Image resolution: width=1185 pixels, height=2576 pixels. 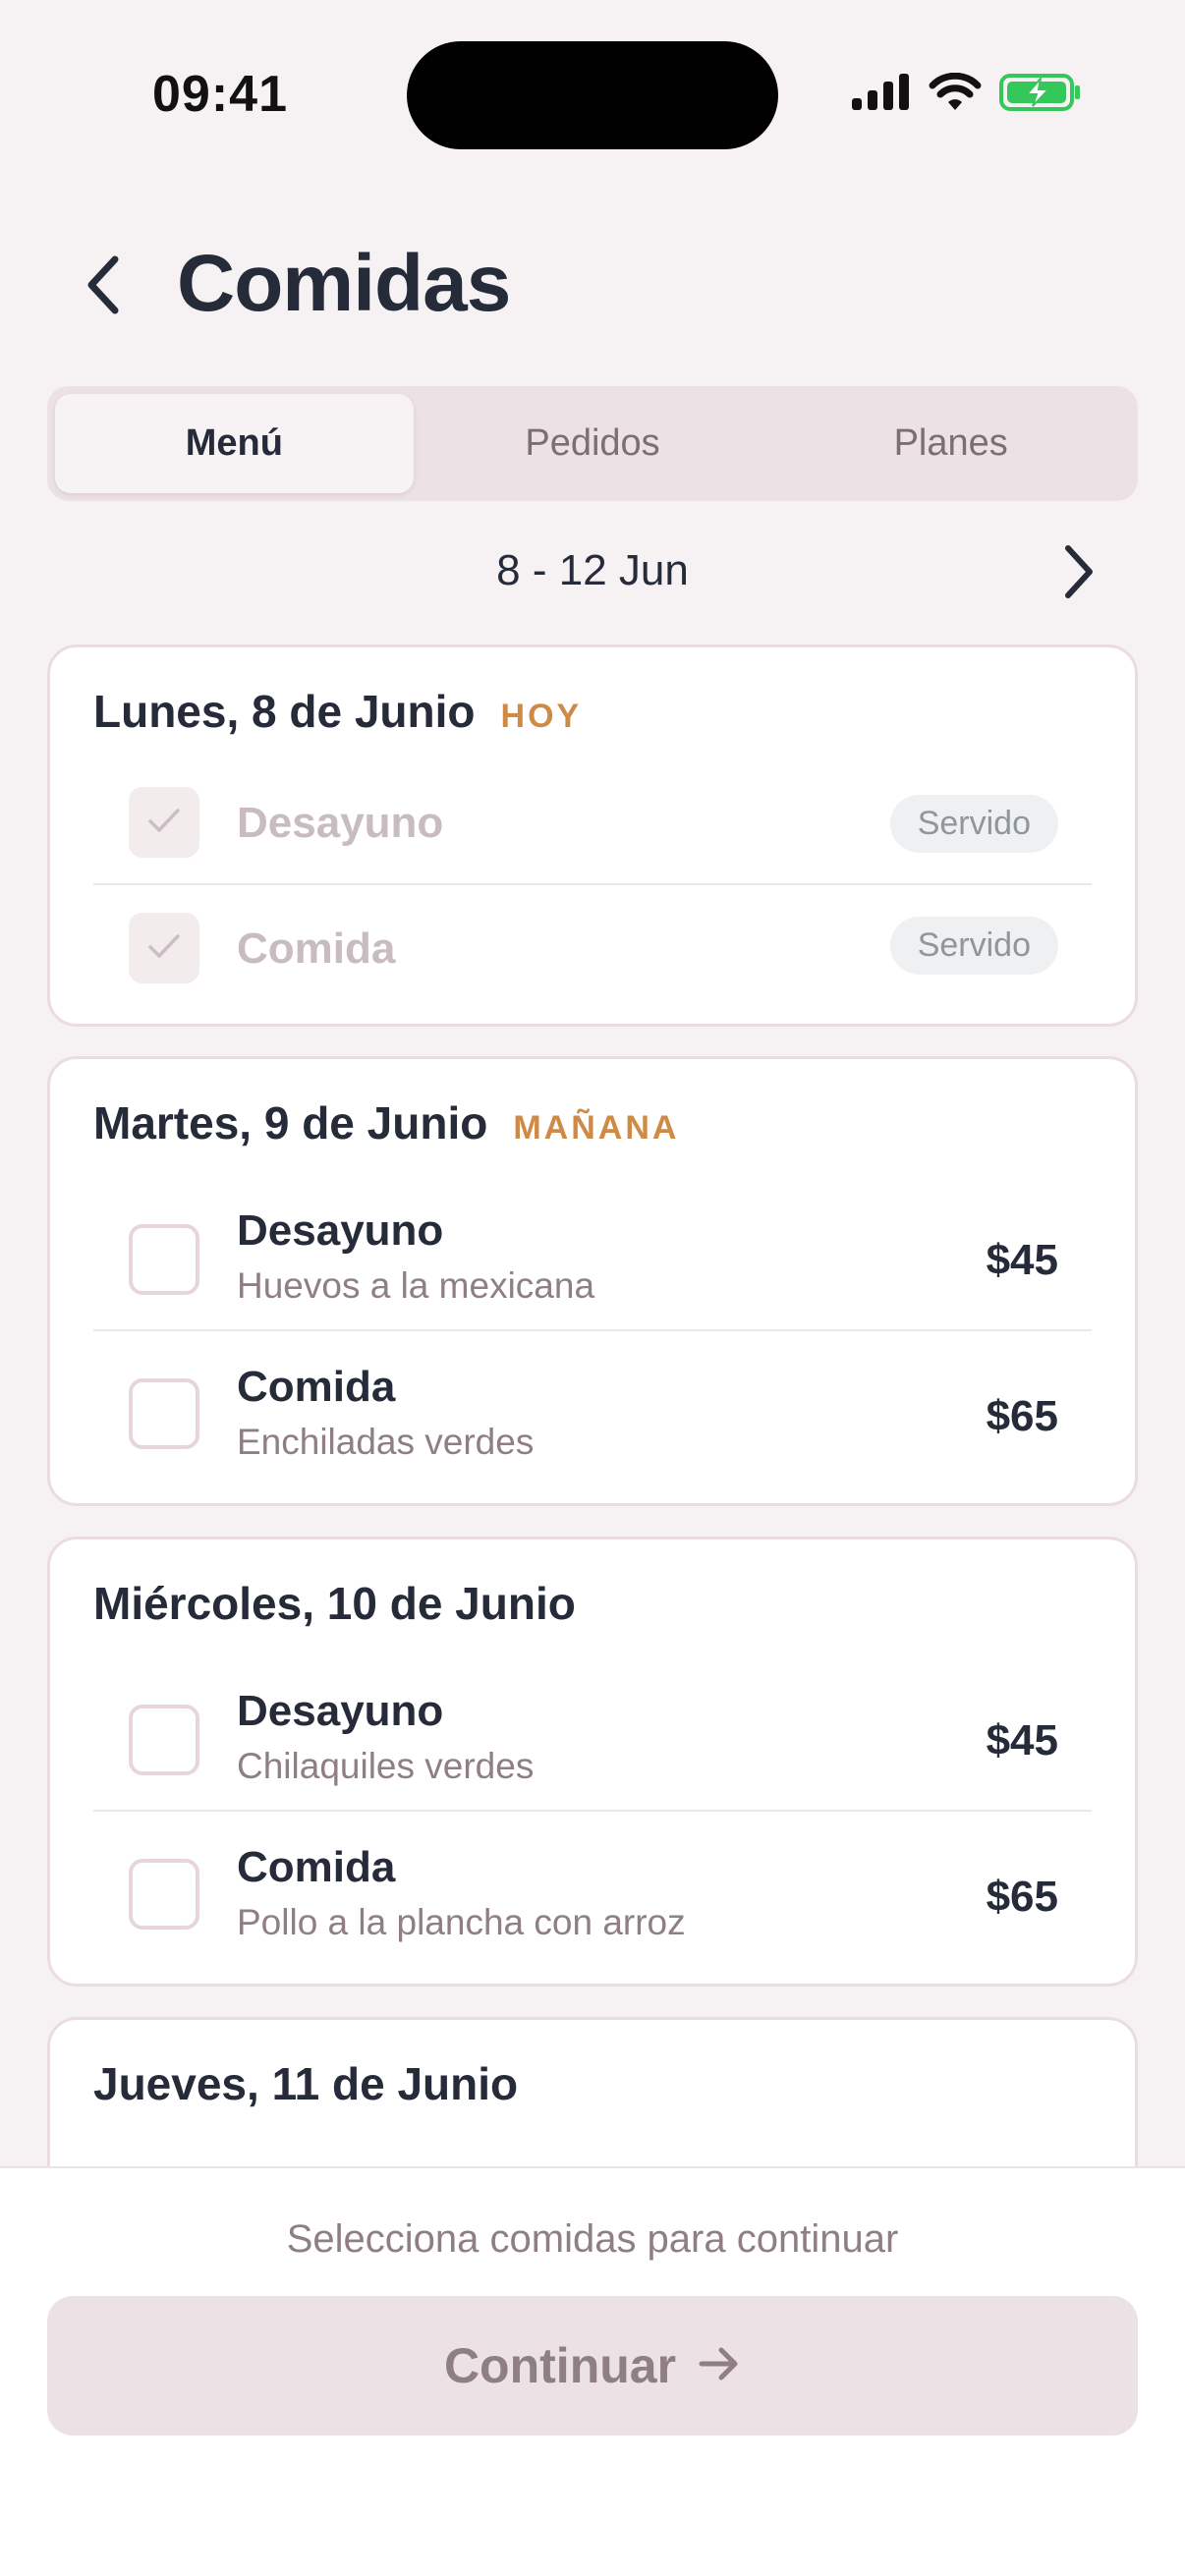 I want to click on meal-row: Desayuno Chilaquiles verdes $45, so click(x=592, y=1740).